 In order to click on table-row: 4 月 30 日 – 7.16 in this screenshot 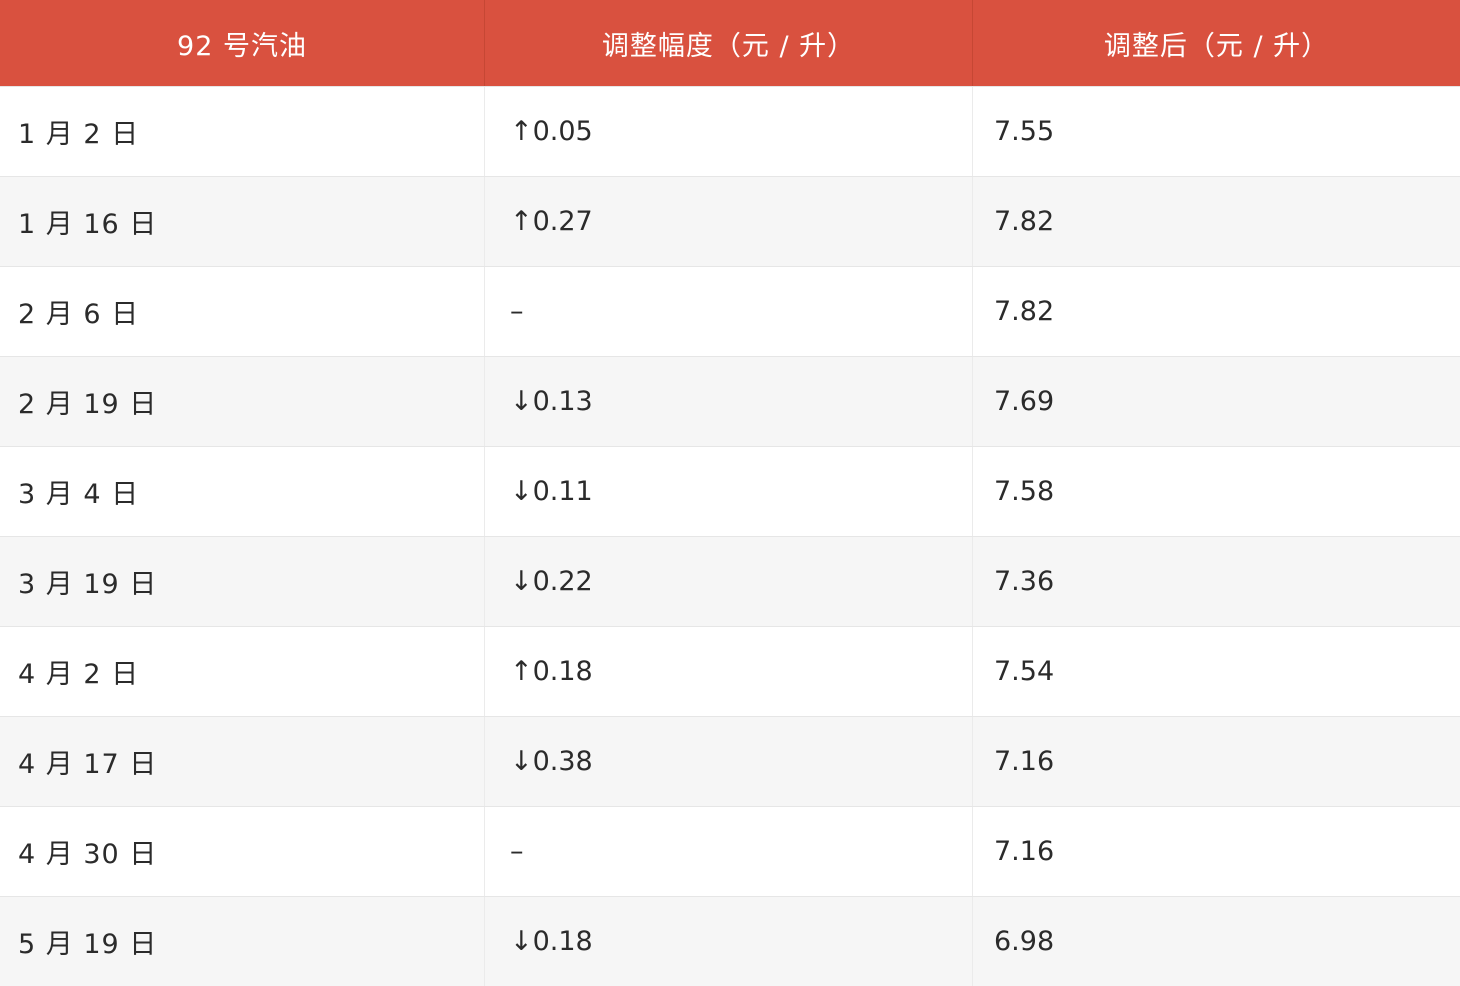, I will do `click(730, 851)`.